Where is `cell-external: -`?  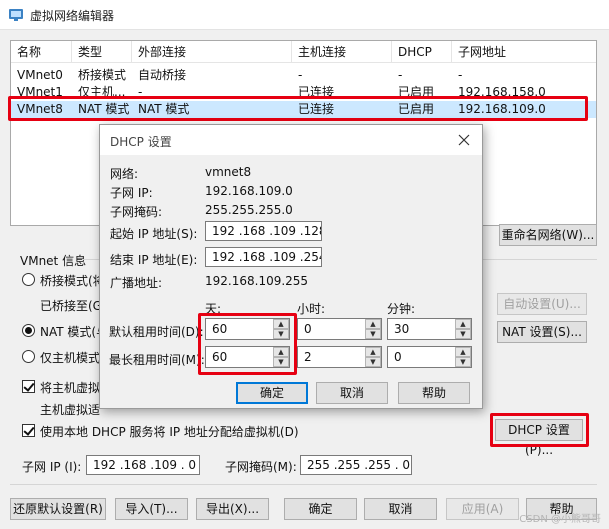
cell-external: - is located at coordinates (140, 92).